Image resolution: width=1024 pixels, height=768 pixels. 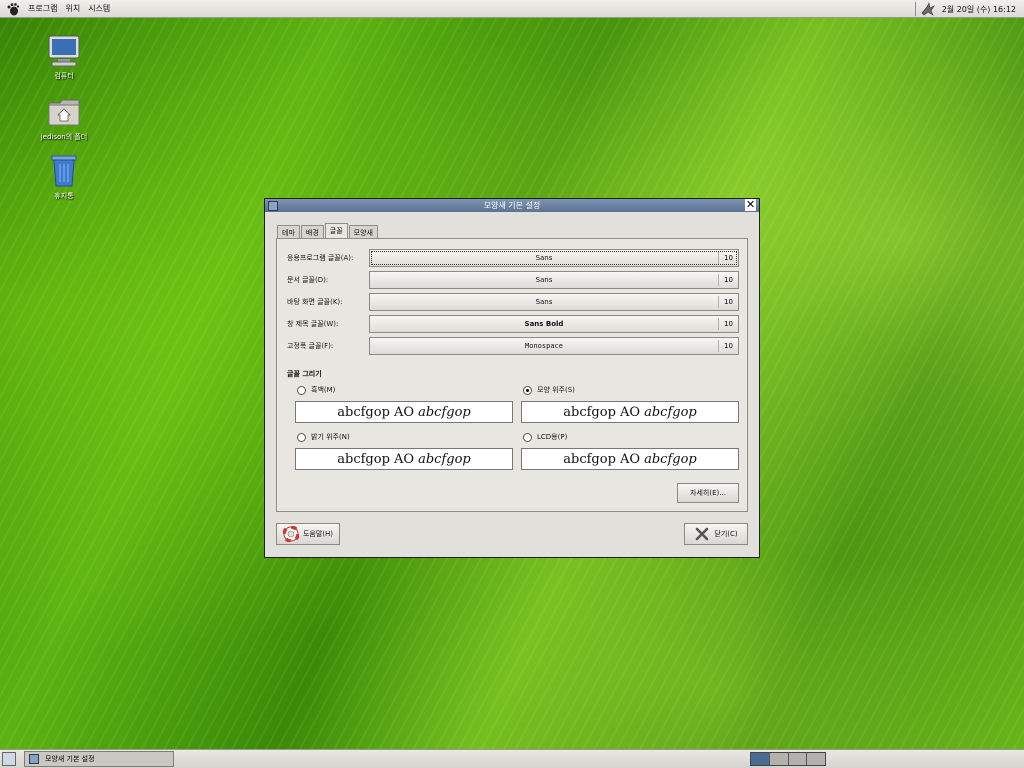 I want to click on dialog-titlebar: 모양새 기본 설정 ✕, so click(x=512, y=205).